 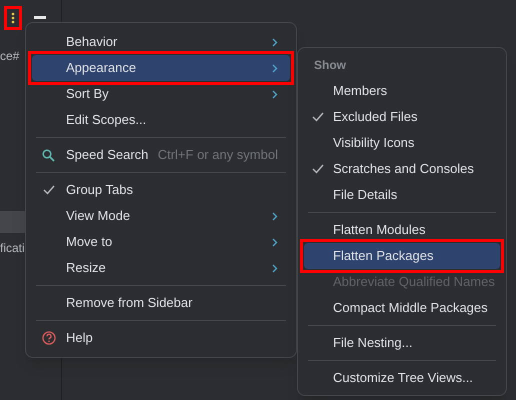 I want to click on menu-item: Speed Search Ctrl+F or any symbol, so click(x=161, y=155).